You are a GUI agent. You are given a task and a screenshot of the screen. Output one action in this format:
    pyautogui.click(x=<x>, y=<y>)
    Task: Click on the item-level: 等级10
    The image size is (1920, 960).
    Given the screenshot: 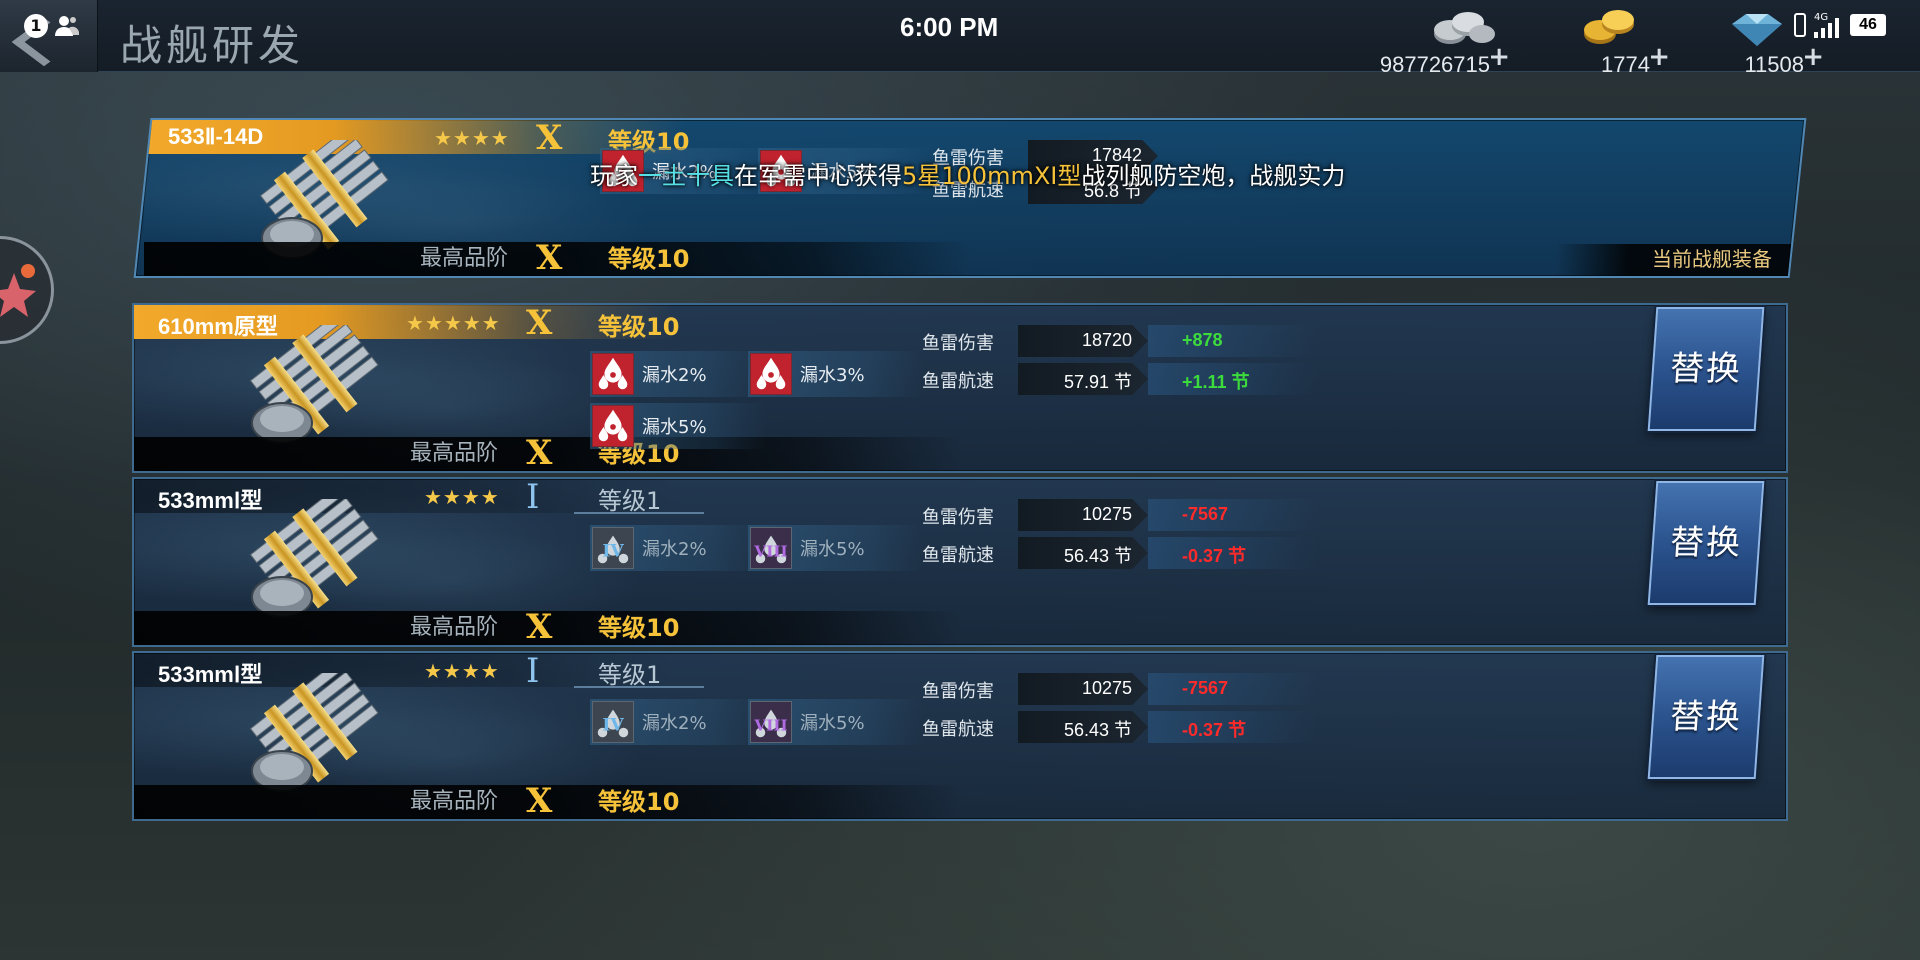 What is the action you would take?
    pyautogui.click(x=639, y=327)
    